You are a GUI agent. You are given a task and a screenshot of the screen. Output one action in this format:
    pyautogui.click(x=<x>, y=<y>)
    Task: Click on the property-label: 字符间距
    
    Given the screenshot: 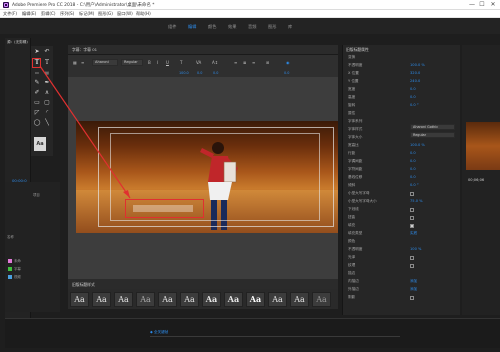 What is the action you would take?
    pyautogui.click(x=355, y=169)
    